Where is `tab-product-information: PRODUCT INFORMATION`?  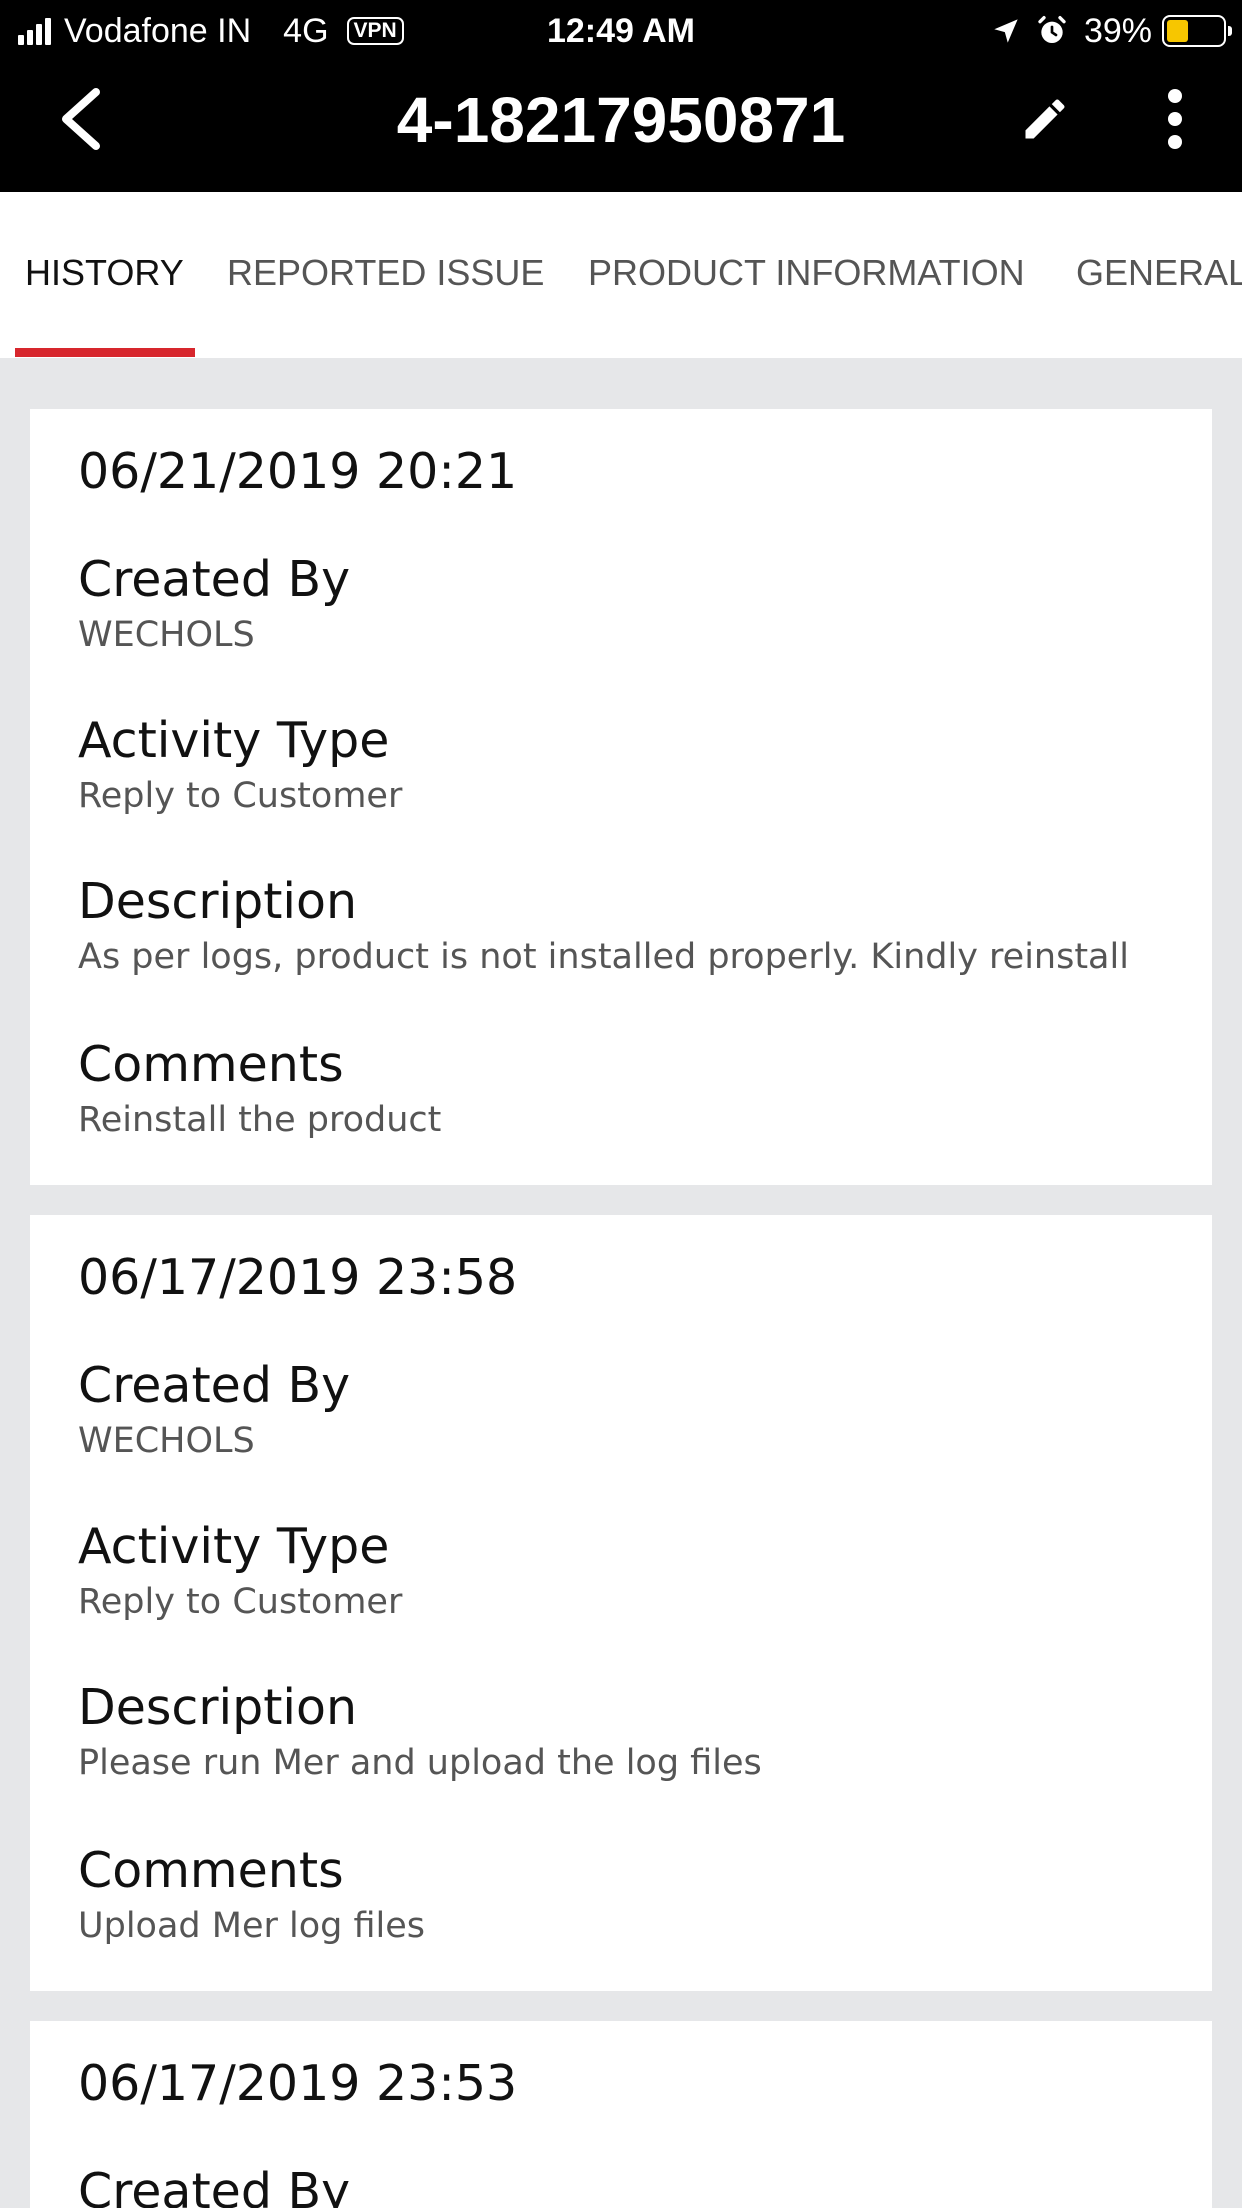
tab-product-information: PRODUCT INFORMATION is located at coordinates (806, 273).